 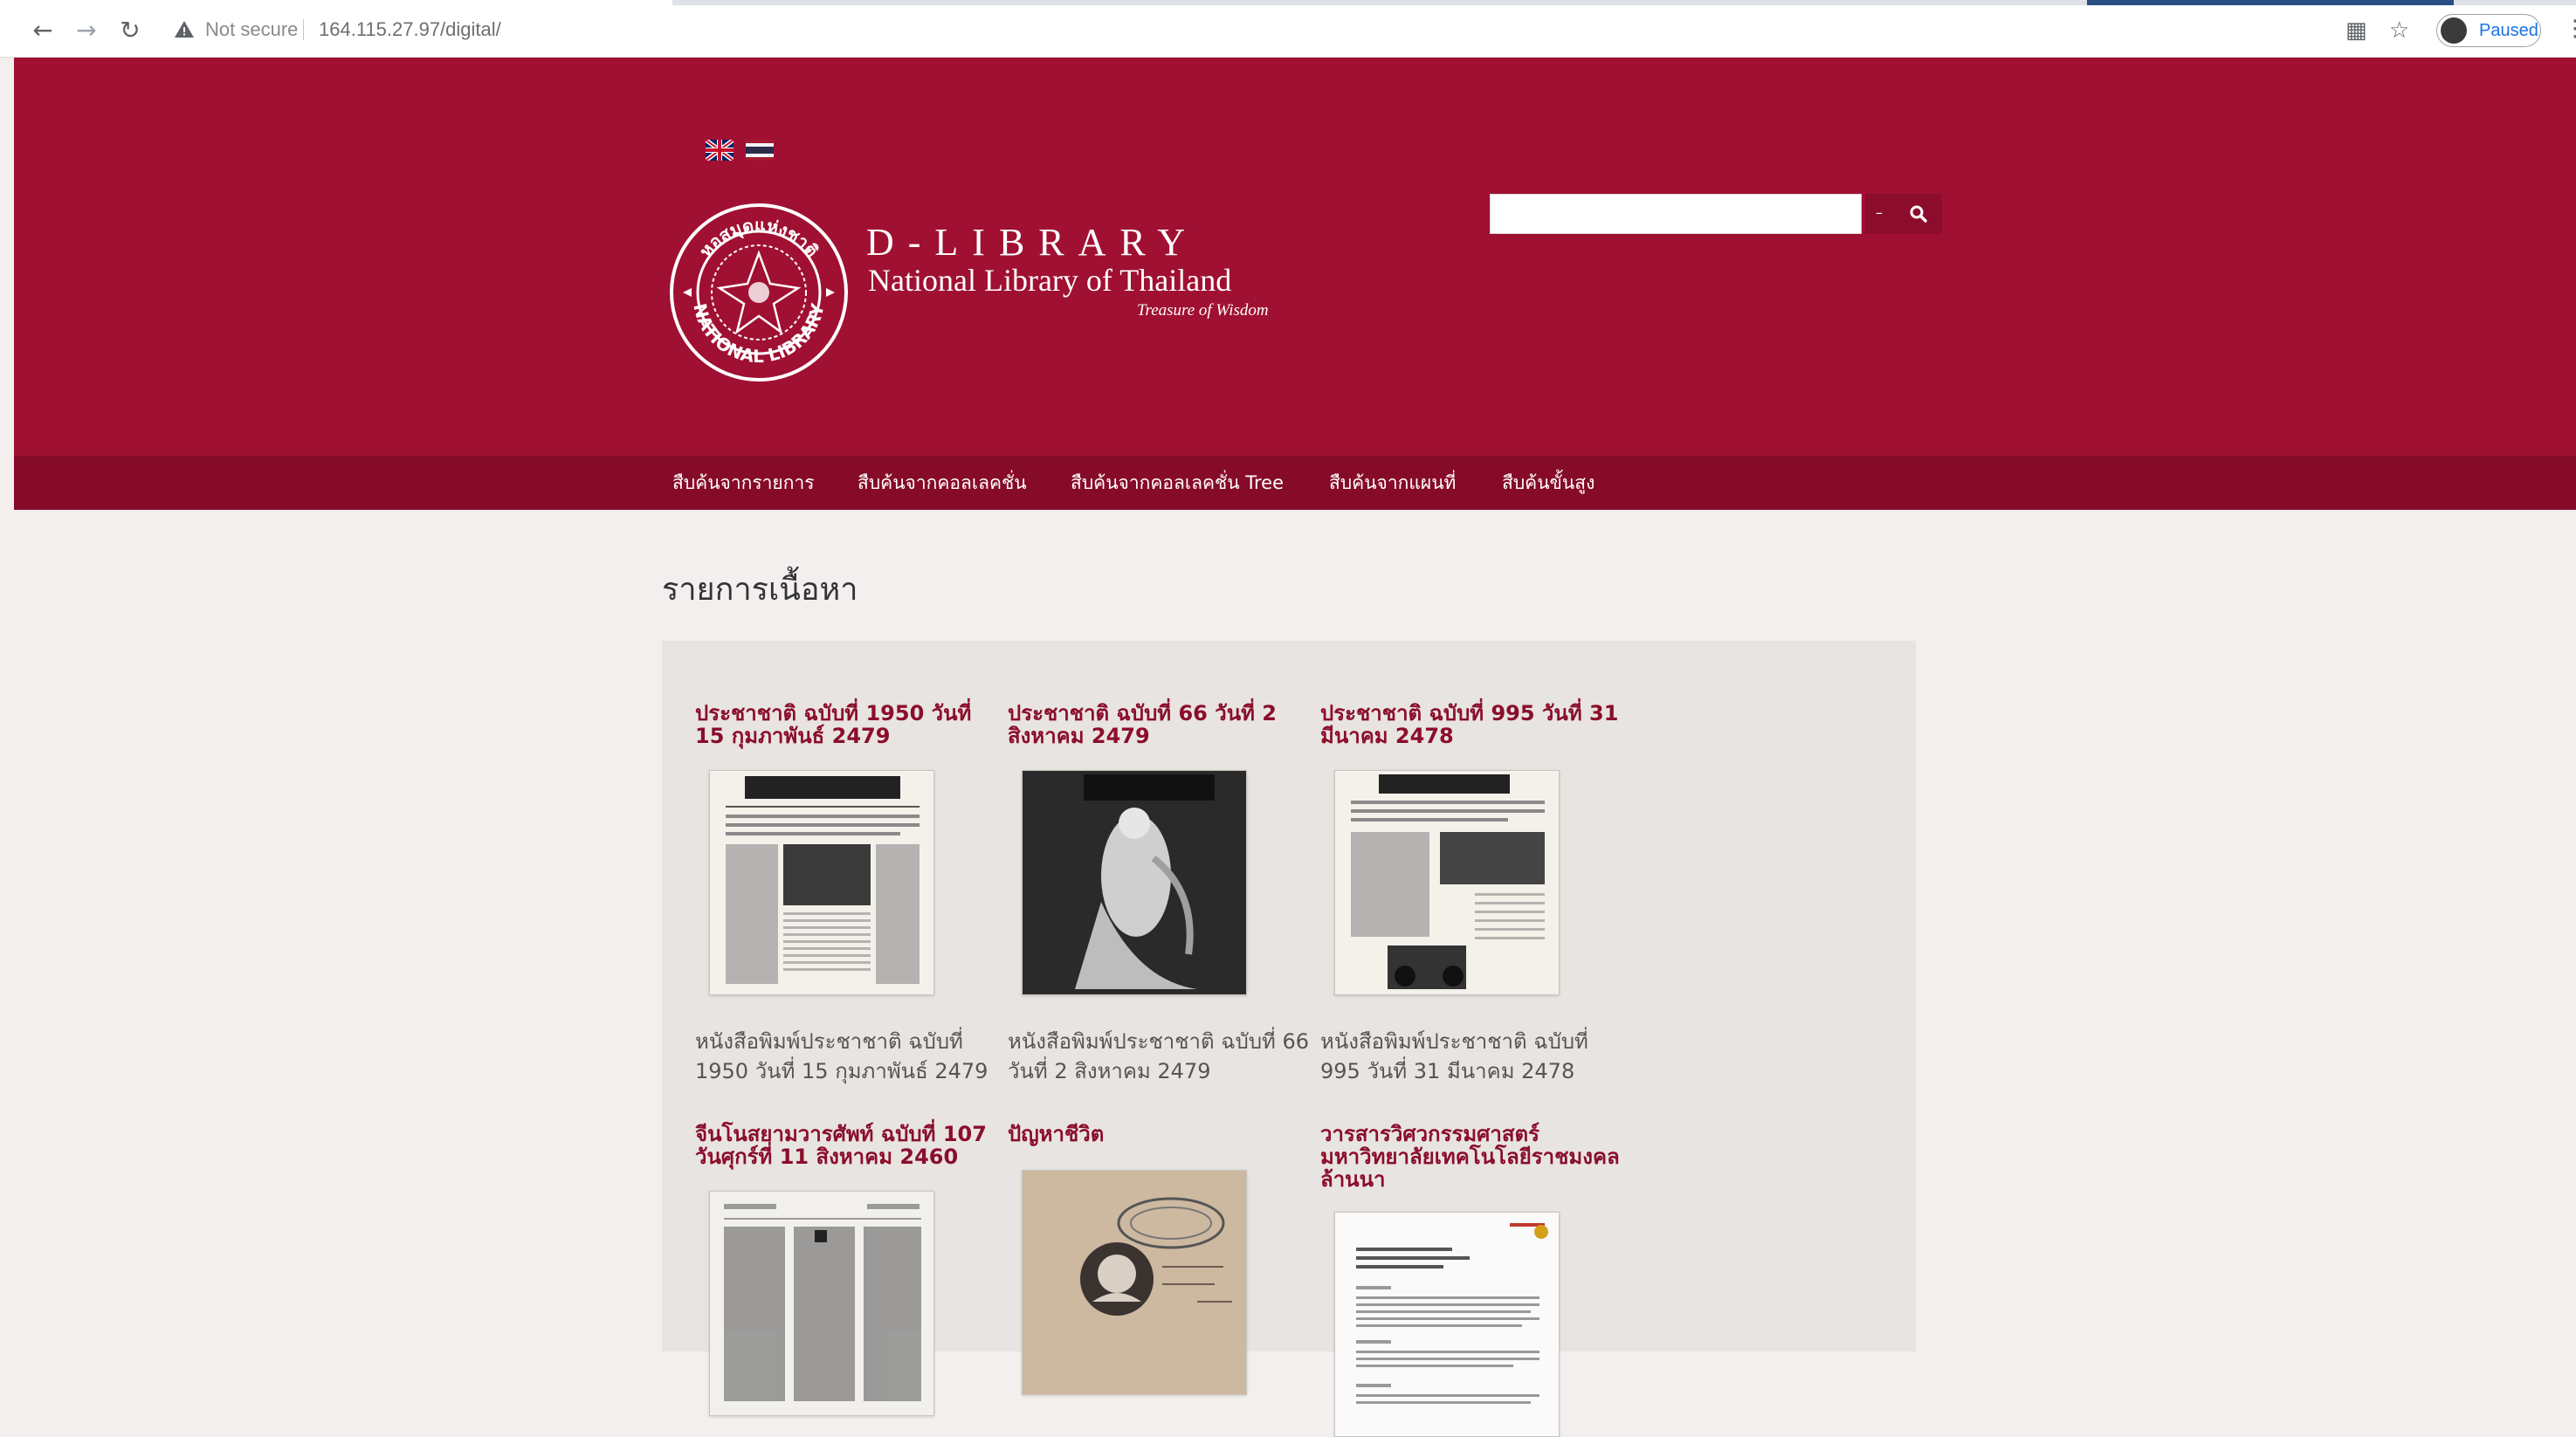 What do you see at coordinates (410, 30) in the screenshot?
I see `url-text: 164.115.27.97/digital/` at bounding box center [410, 30].